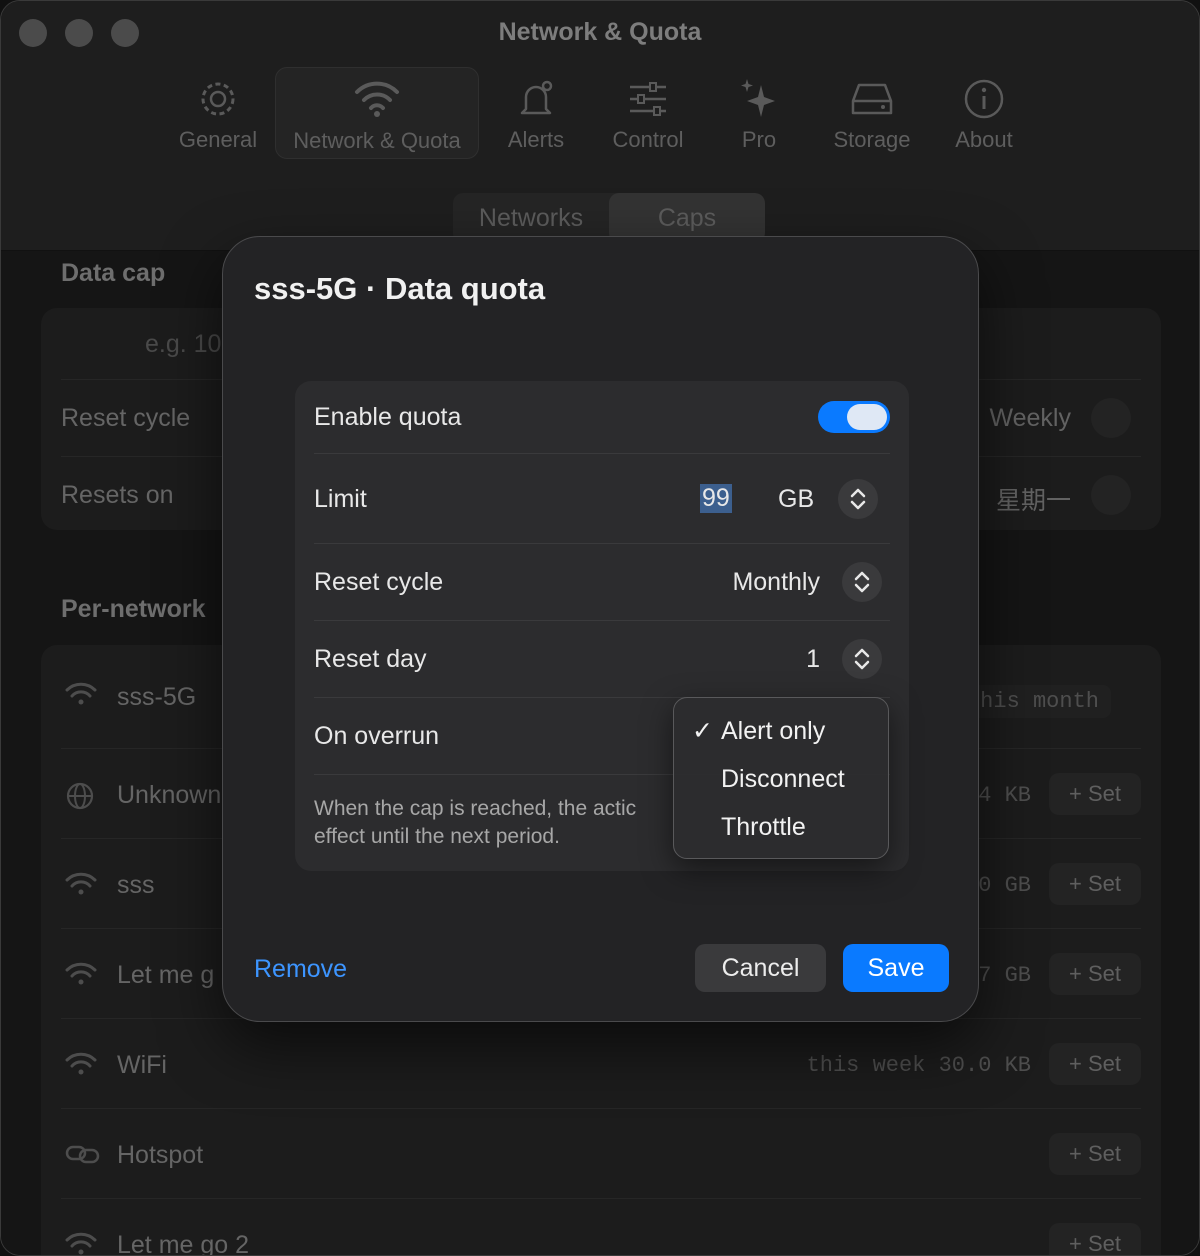  I want to click on network-usage: 0 GB, so click(1004, 885).